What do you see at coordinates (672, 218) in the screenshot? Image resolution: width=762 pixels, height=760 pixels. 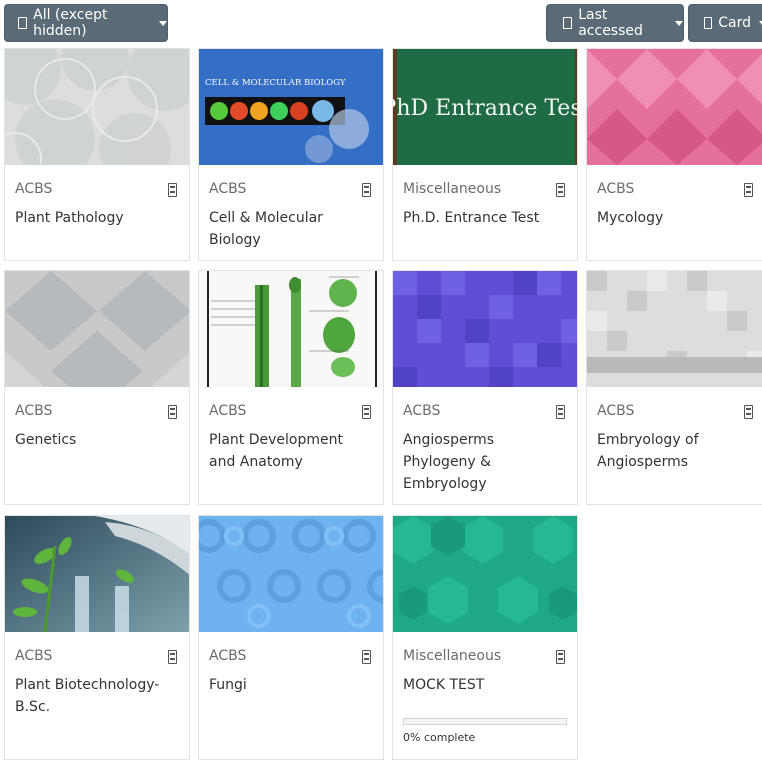 I see `course-title: Mycology` at bounding box center [672, 218].